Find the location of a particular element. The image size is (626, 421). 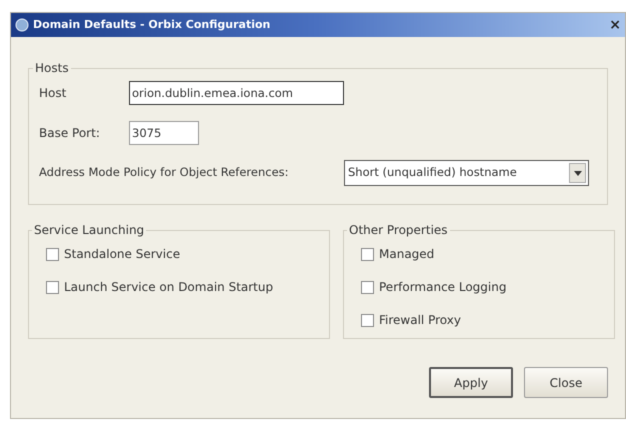

checkbox-label: Performance Logging is located at coordinates (442, 287).